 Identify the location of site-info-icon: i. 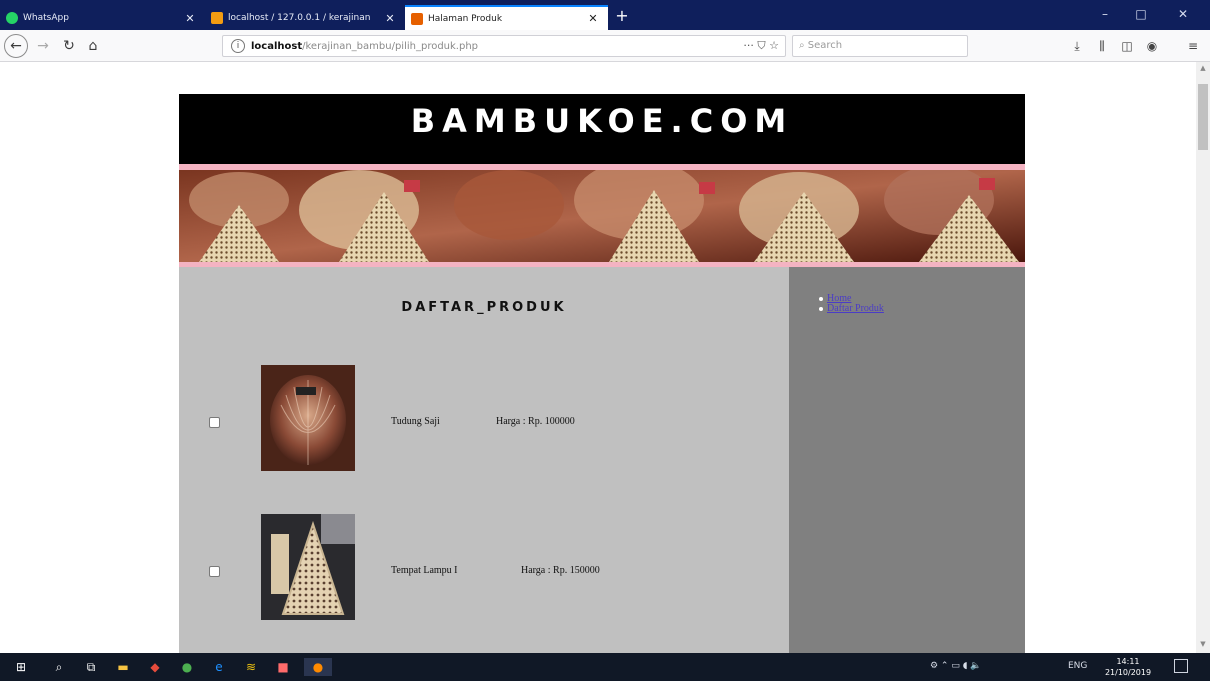
(238, 46).